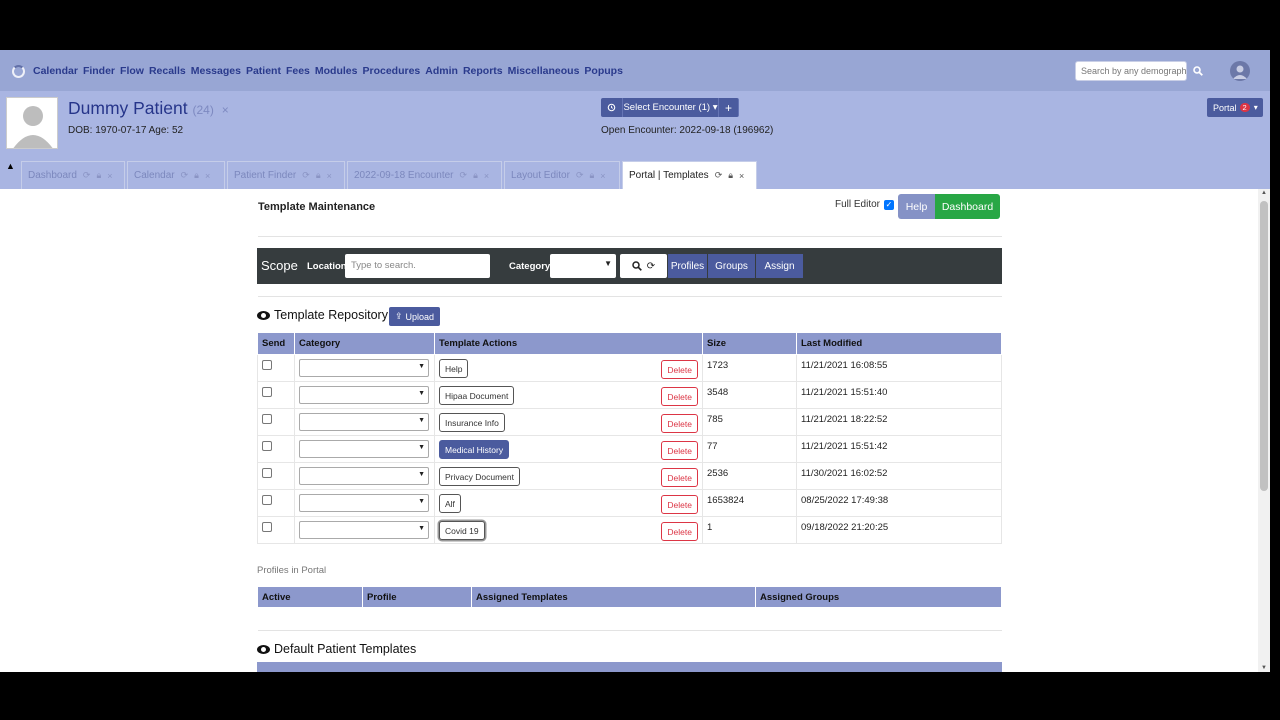 This screenshot has height=720, width=1280. What do you see at coordinates (916, 206) in the screenshot?
I see `help-button: Help` at bounding box center [916, 206].